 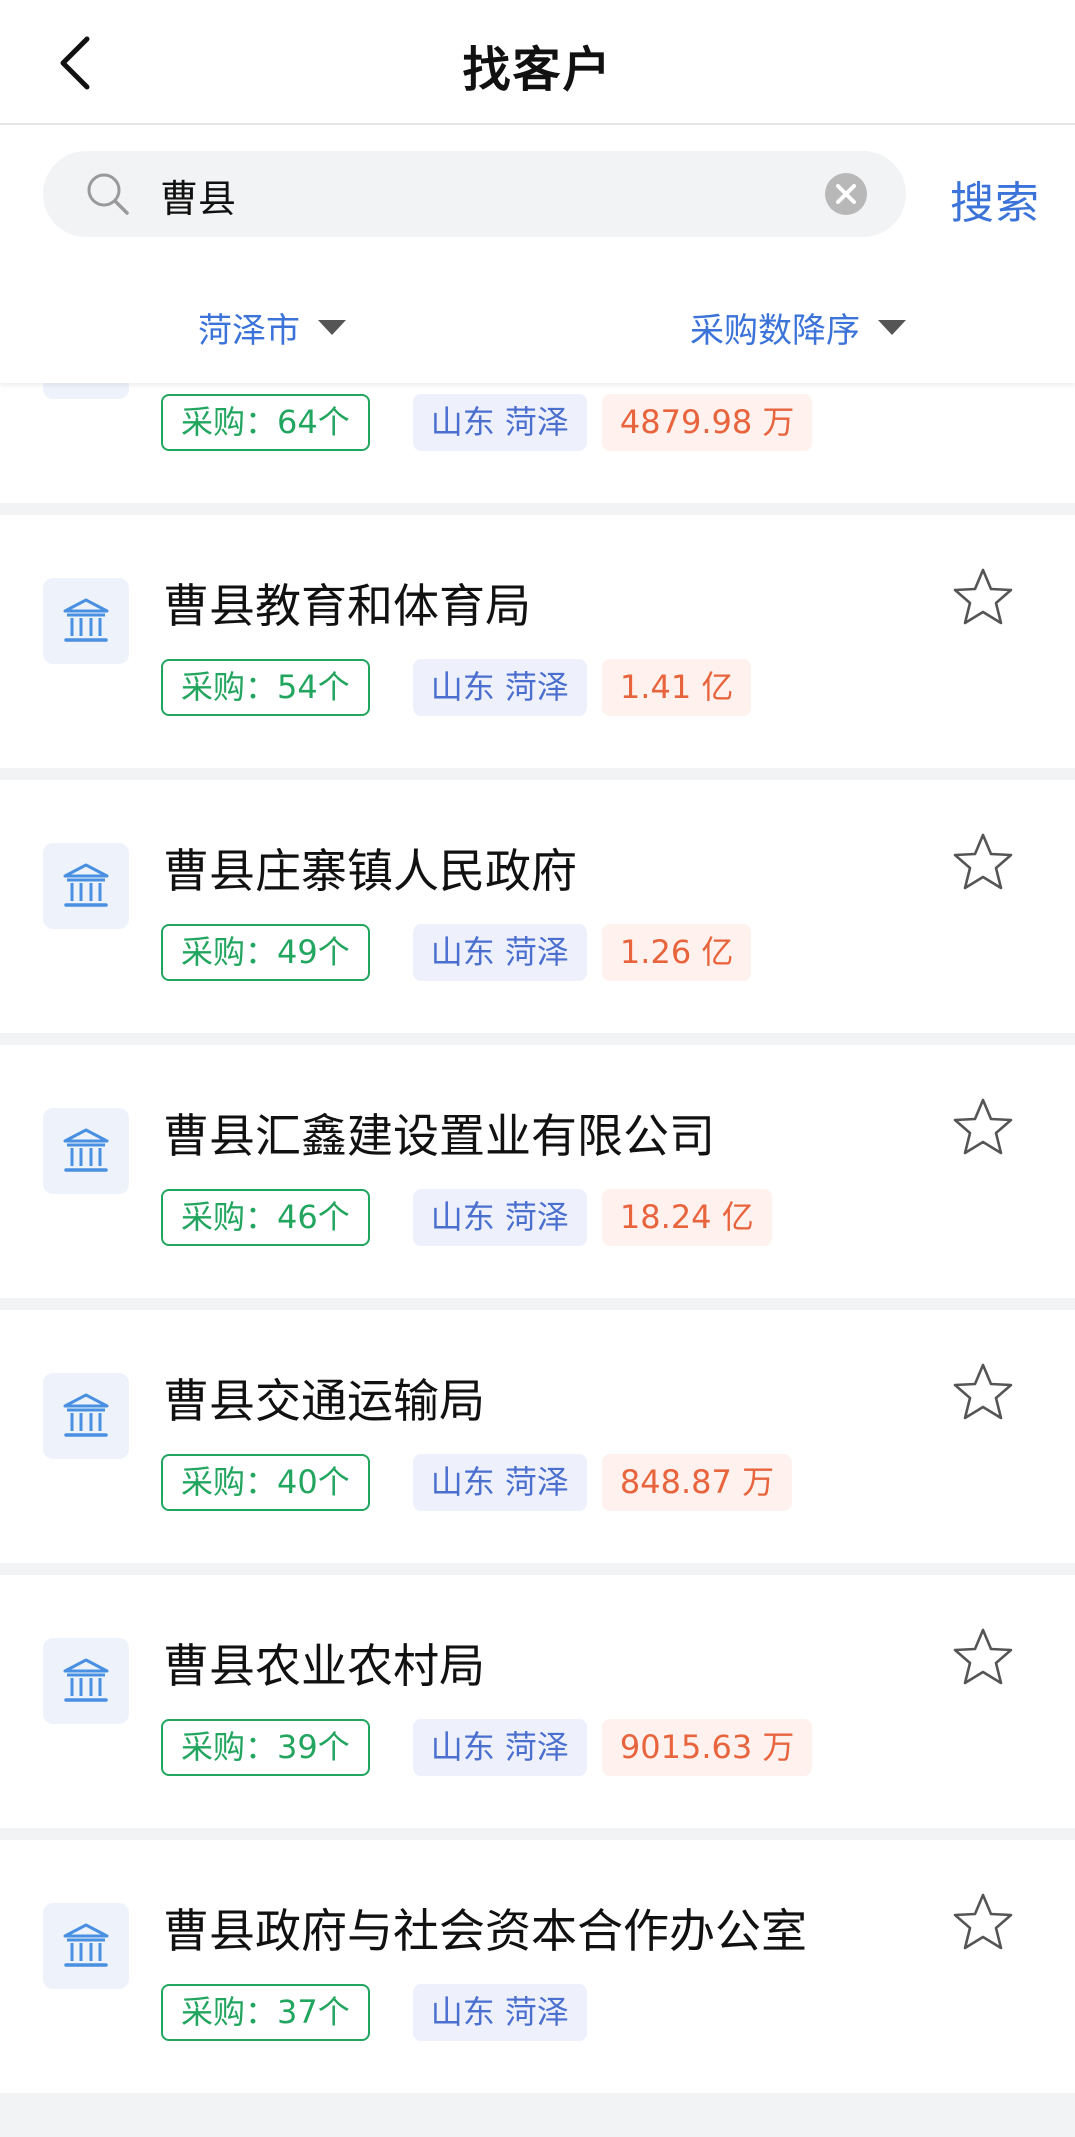 What do you see at coordinates (846, 194) in the screenshot?
I see `clear-icon` at bounding box center [846, 194].